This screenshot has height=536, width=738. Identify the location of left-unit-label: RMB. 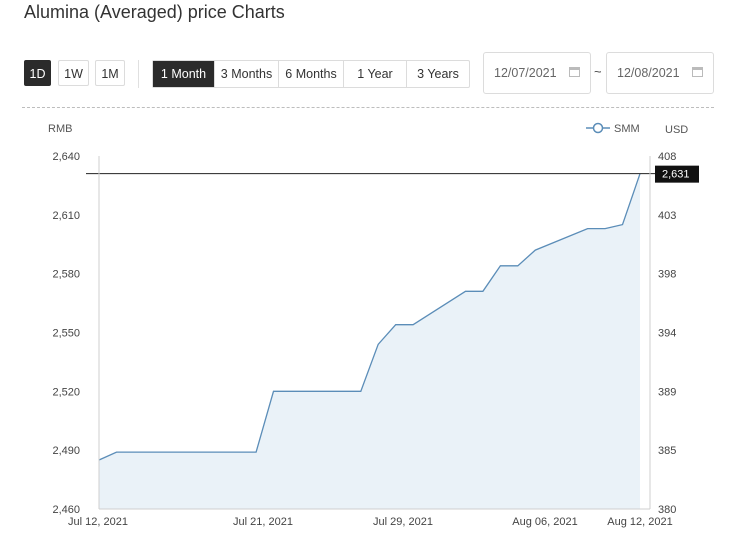
(60, 129).